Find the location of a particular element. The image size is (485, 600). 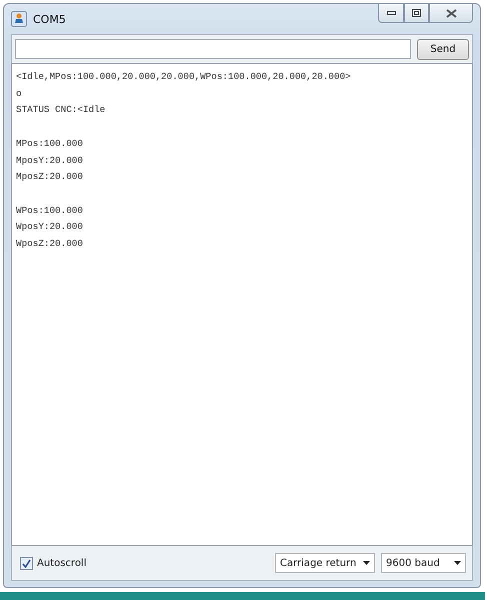

maximize-button is located at coordinates (416, 13).